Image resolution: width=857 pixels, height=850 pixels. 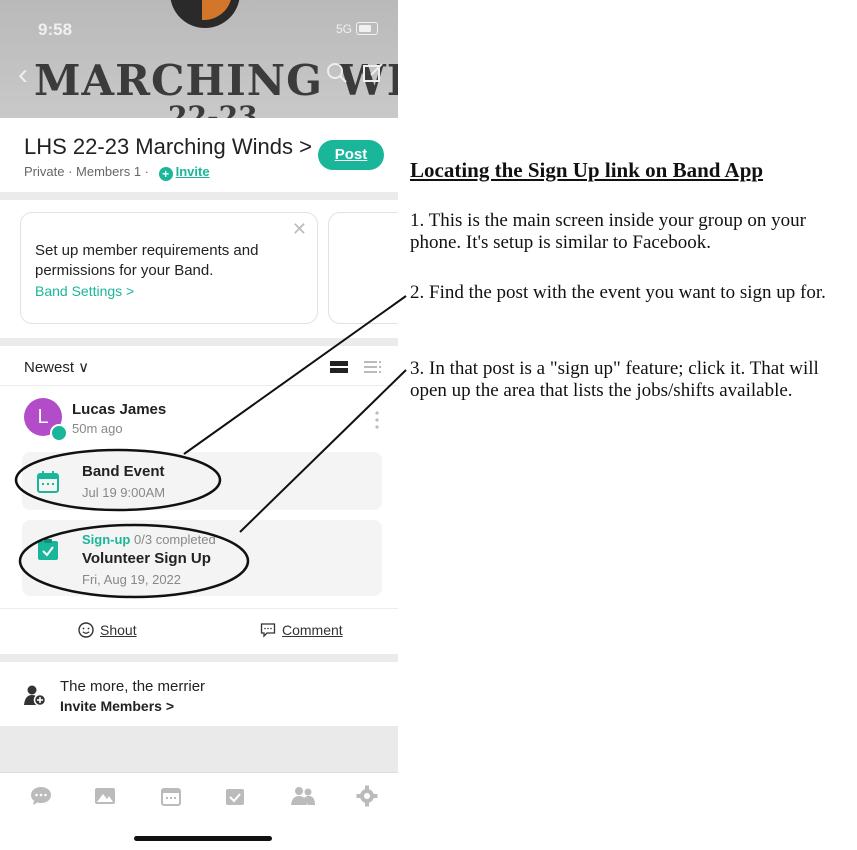 I want to click on shout-label: Shout, so click(x=118, y=630).